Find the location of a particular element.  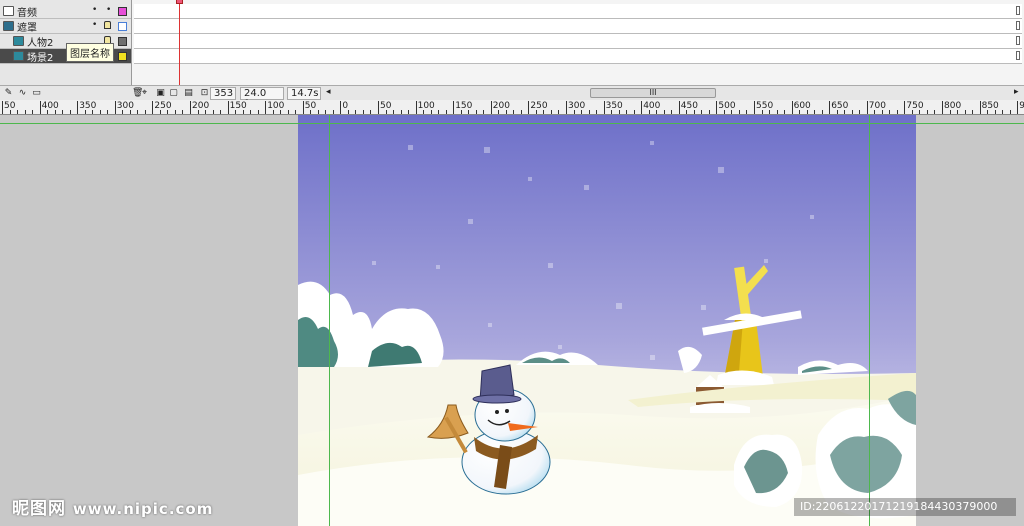

modify-markers-icon: ⊡ is located at coordinates (204, 93).